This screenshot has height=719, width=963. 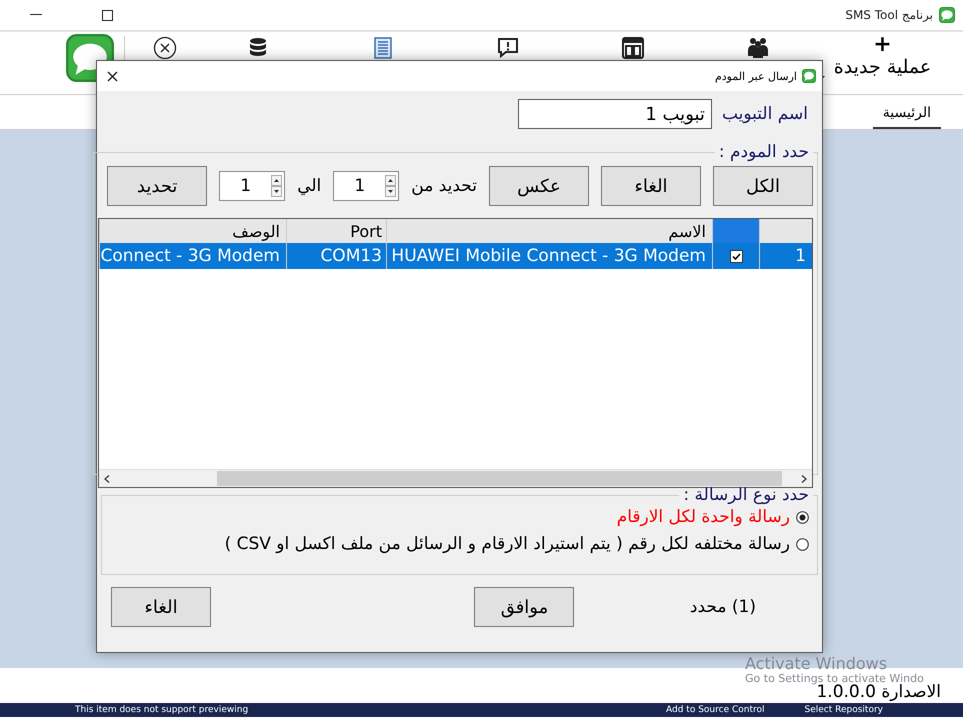 What do you see at coordinates (508, 48) in the screenshot?
I see `comment-alert-icon` at bounding box center [508, 48].